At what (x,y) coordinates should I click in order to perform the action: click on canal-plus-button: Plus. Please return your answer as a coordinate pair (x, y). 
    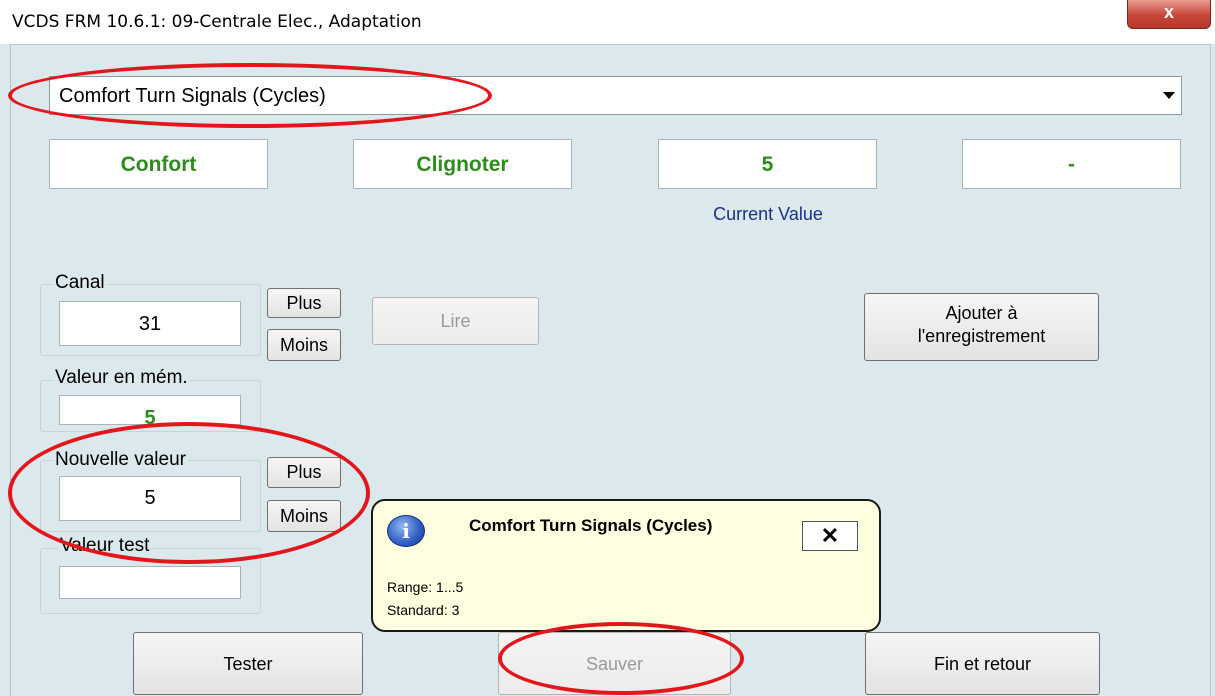
    Looking at the image, I should click on (304, 303).